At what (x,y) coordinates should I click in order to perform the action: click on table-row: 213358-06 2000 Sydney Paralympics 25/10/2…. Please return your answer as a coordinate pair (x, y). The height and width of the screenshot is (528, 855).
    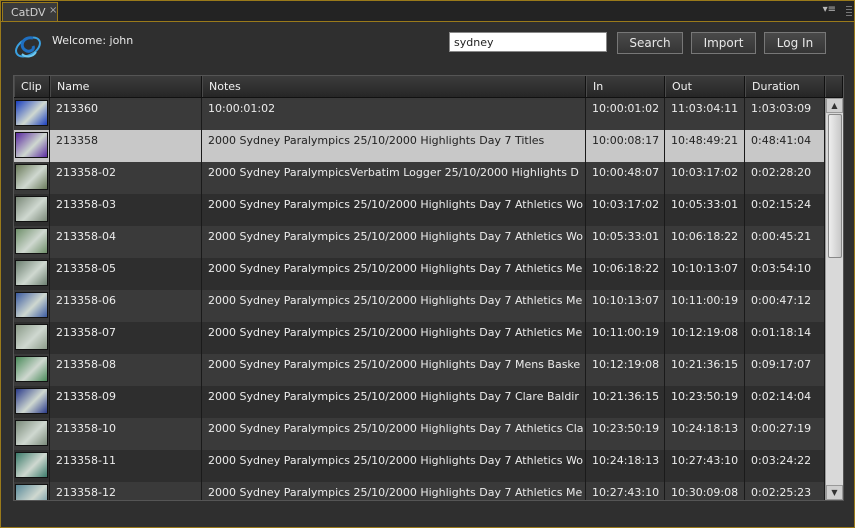
    Looking at the image, I should click on (419, 306).